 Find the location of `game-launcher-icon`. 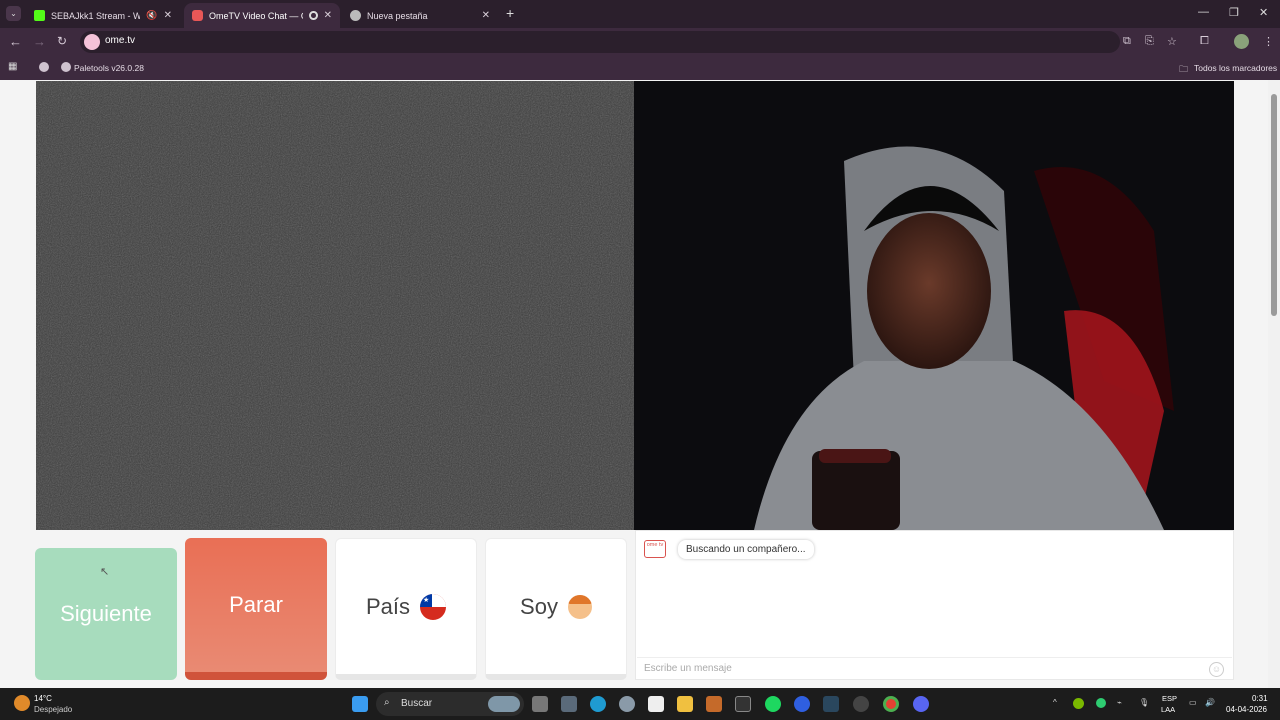

game-launcher-icon is located at coordinates (714, 704).